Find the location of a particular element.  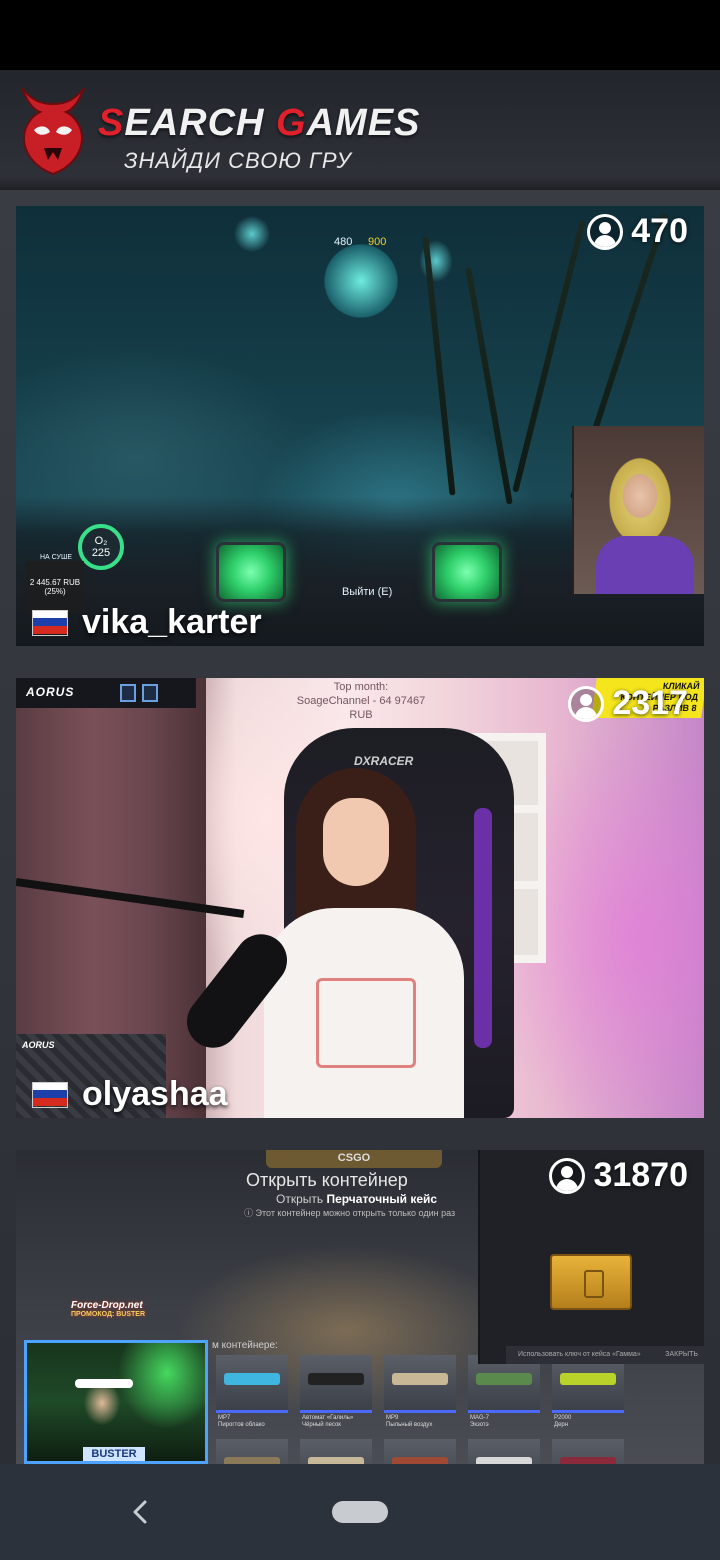

streamer-webcam: BUSTER is located at coordinates (116, 1402).